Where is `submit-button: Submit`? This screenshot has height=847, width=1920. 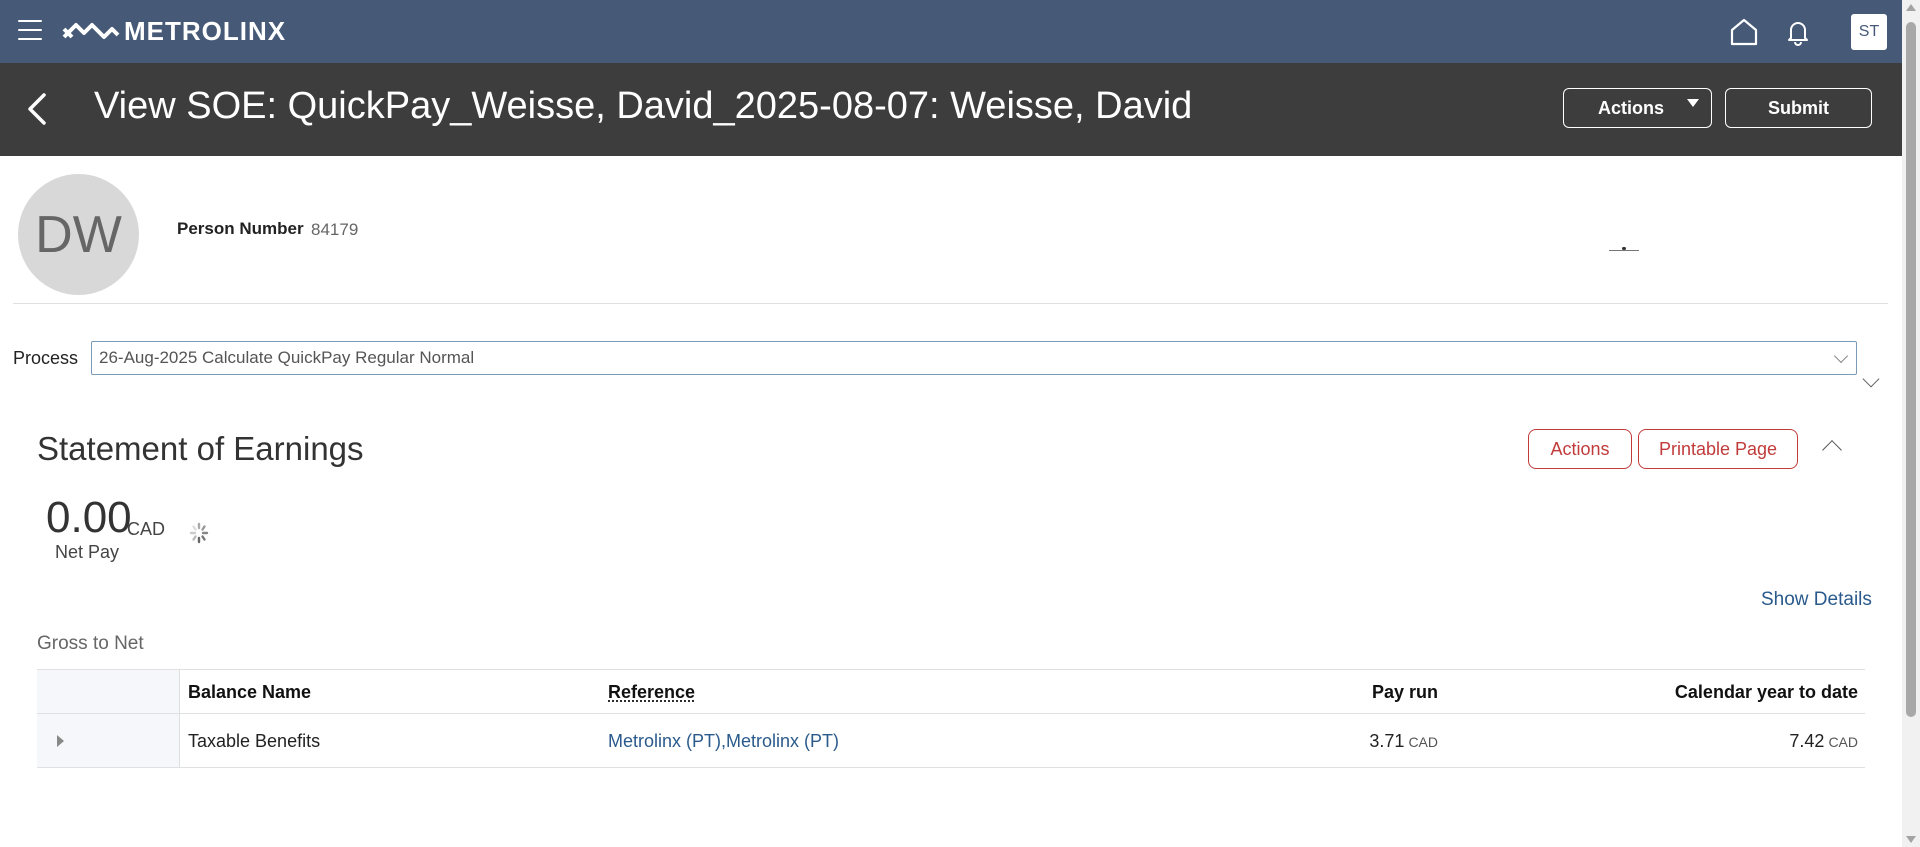
submit-button: Submit is located at coordinates (1798, 108).